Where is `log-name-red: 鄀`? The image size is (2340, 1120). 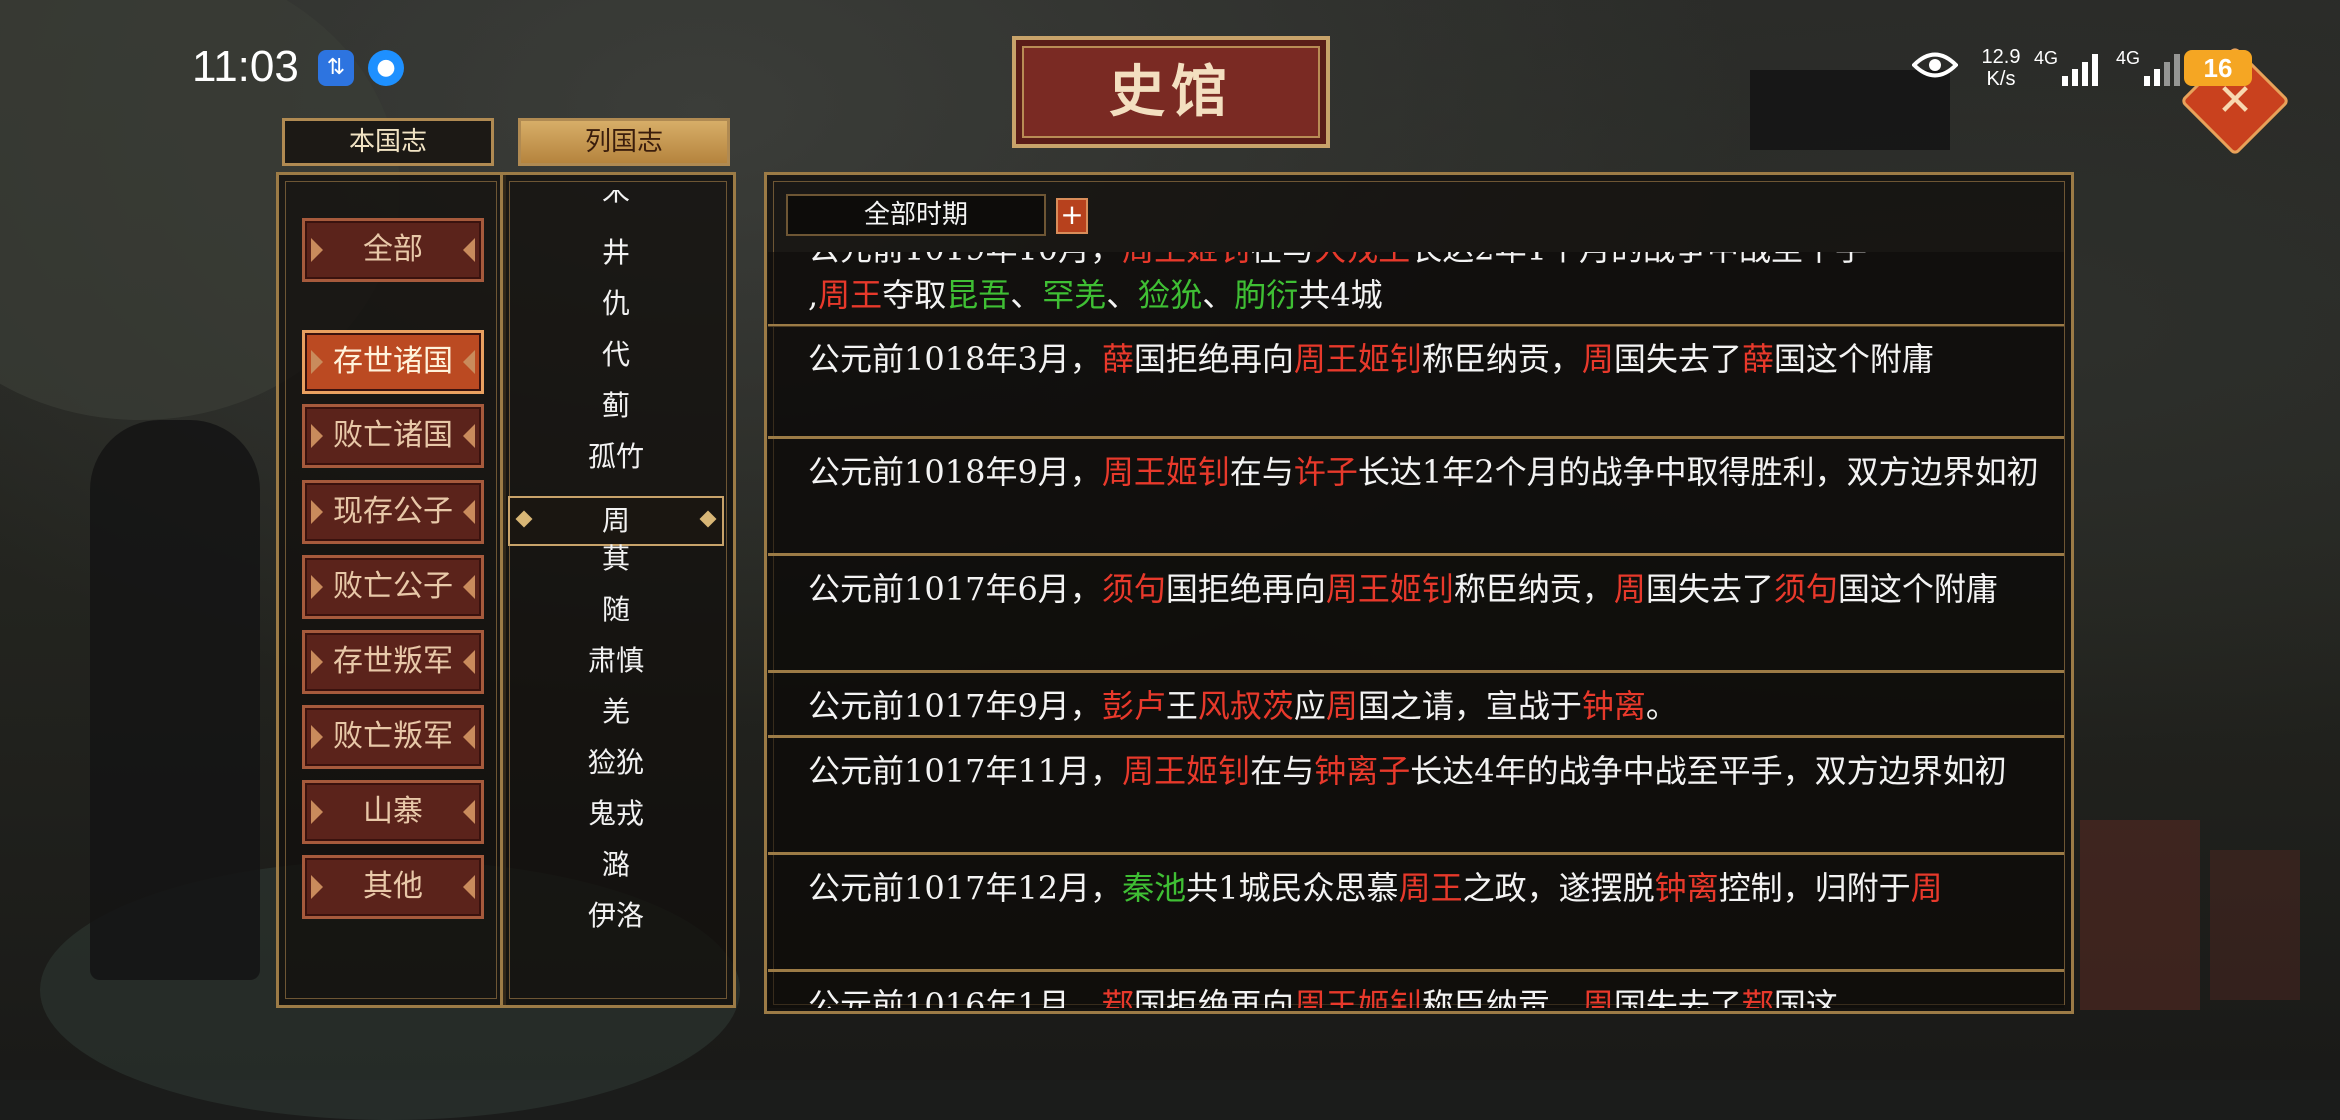
log-name-red: 鄀 is located at coordinates (1757, 997).